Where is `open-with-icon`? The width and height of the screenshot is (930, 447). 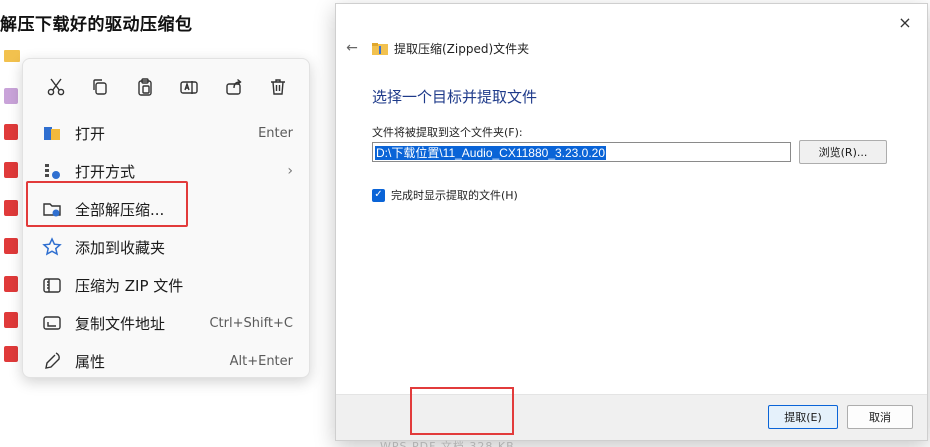 open-with-icon is located at coordinates (52, 171).